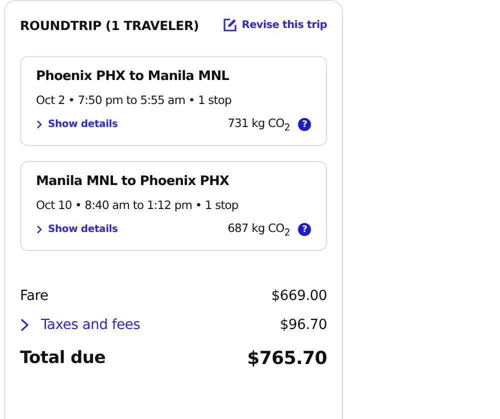 The image size is (500, 419). I want to click on flight-schedule: Oct 2 • 7:50 pm to 5:55 am • 1 stop, so click(134, 100).